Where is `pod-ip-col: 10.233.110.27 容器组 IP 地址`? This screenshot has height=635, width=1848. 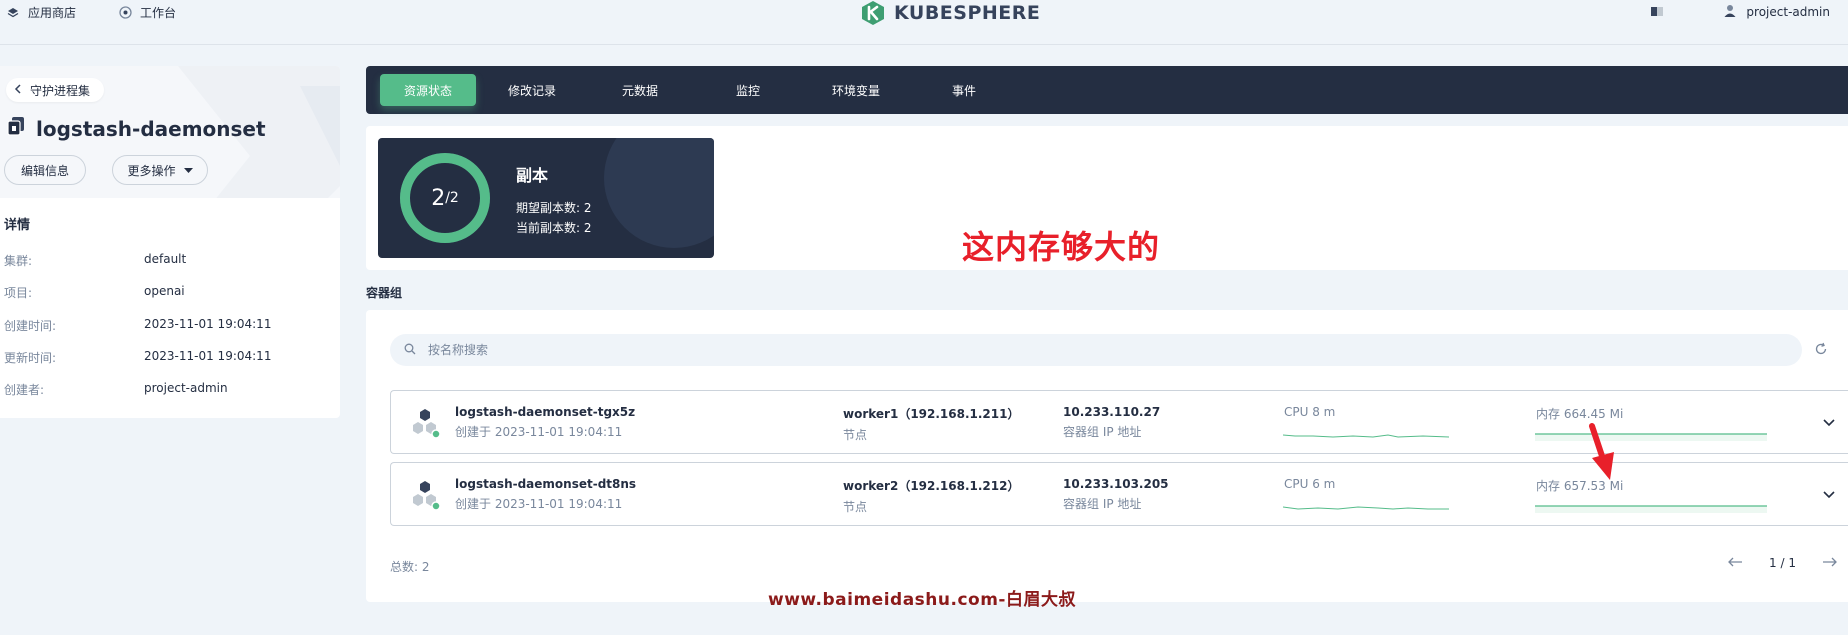 pod-ip-col: 10.233.110.27 容器组 IP 地址 is located at coordinates (1111, 422).